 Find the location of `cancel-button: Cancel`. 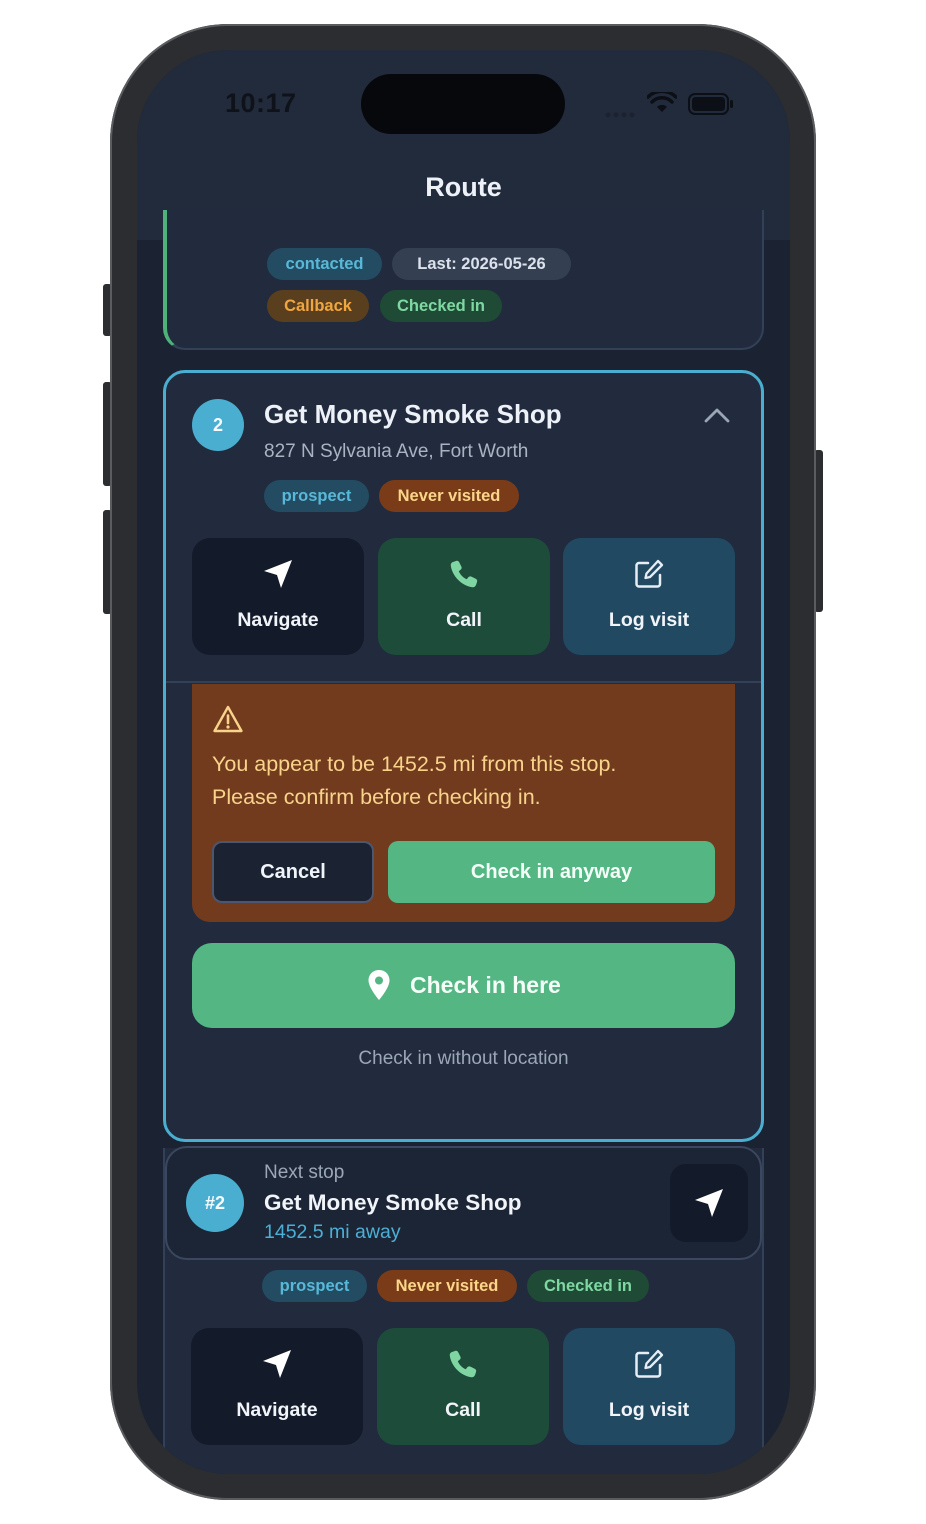

cancel-button: Cancel is located at coordinates (293, 872).